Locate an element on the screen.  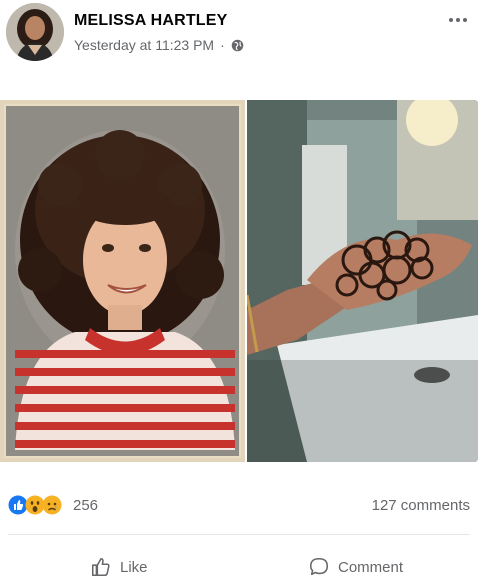
more-icon is located at coordinates (451, 20).